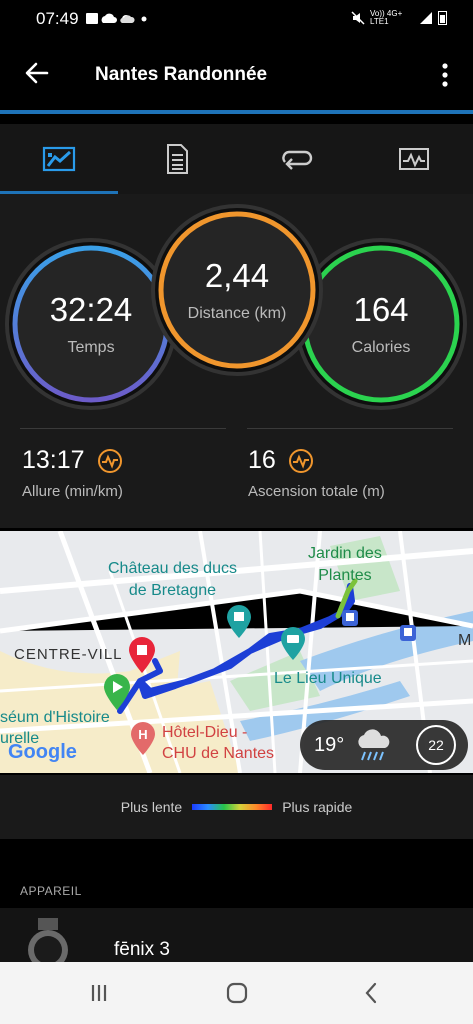  I want to click on weather-widget: 19° 22, so click(384, 745).